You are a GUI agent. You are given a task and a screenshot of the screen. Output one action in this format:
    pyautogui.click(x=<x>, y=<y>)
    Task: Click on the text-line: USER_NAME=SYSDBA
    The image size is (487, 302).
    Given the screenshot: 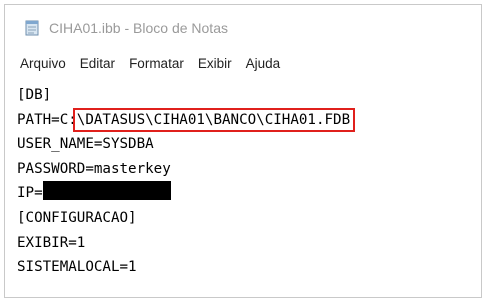 What is the action you would take?
    pyautogui.click(x=249, y=144)
    